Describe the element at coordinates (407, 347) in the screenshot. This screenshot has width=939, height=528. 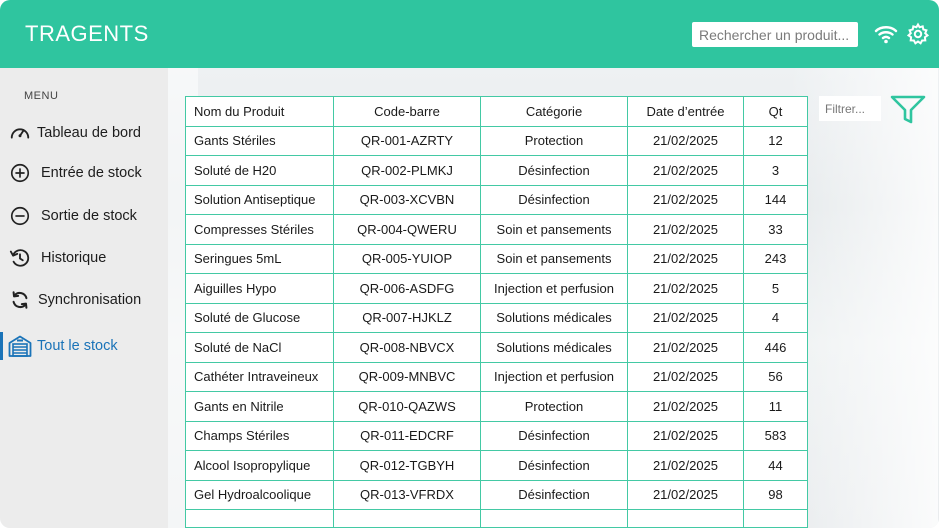
I see `cell-code-barre: QR-008-NBVCX` at that location.